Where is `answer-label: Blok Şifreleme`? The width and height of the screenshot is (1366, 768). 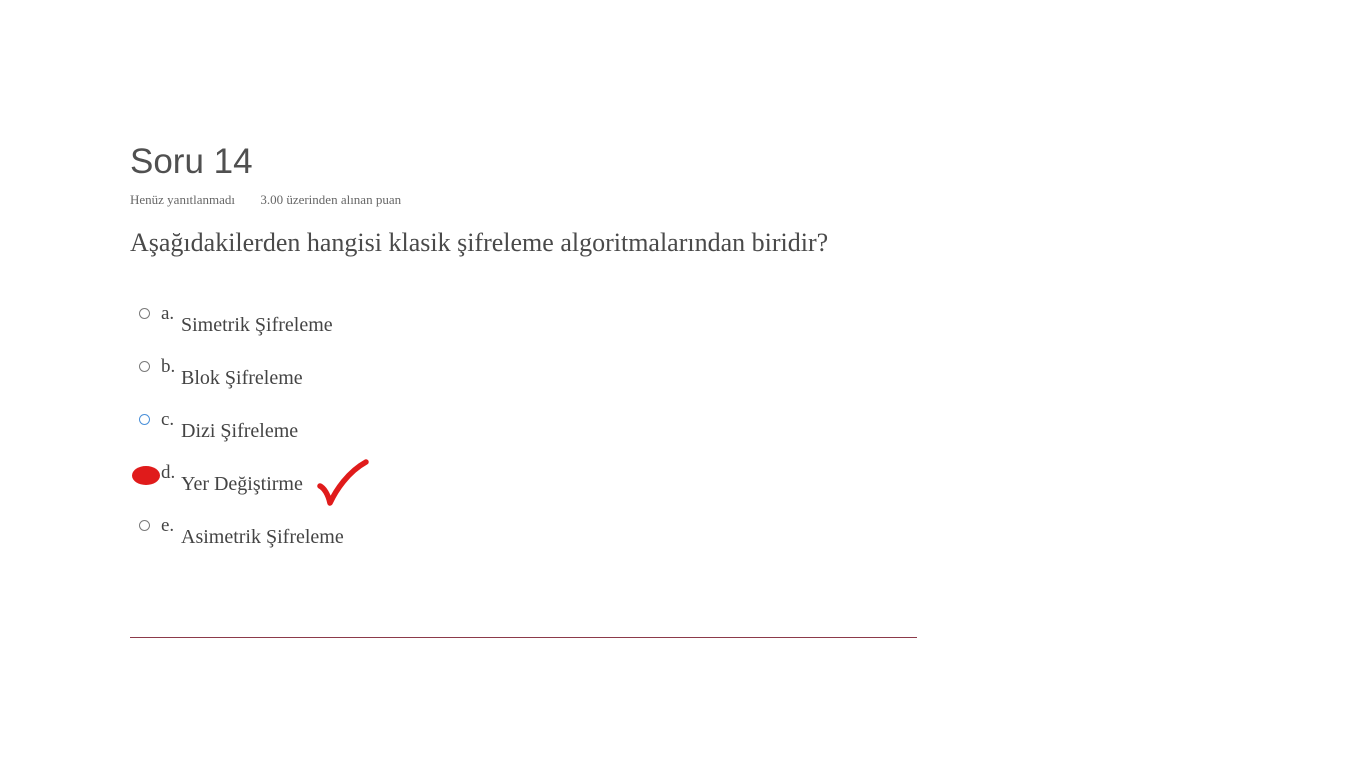 answer-label: Blok Şifreleme is located at coordinates (242, 378).